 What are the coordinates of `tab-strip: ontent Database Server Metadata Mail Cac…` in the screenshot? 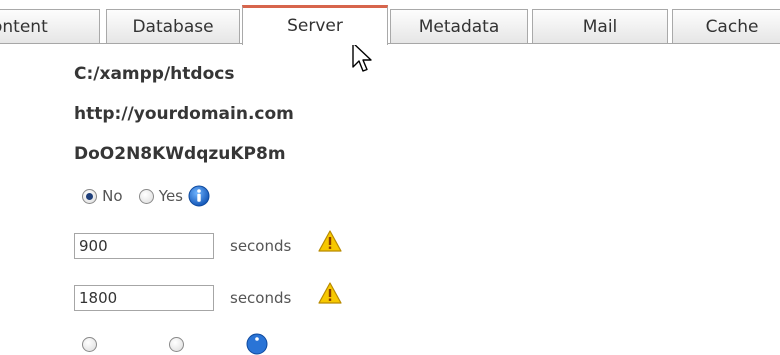 It's located at (390, 22).